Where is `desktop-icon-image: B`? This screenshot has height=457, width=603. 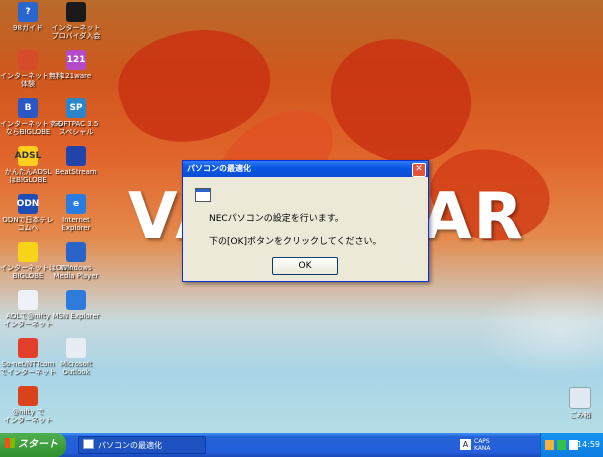
desktop-icon-image: B is located at coordinates (28, 108).